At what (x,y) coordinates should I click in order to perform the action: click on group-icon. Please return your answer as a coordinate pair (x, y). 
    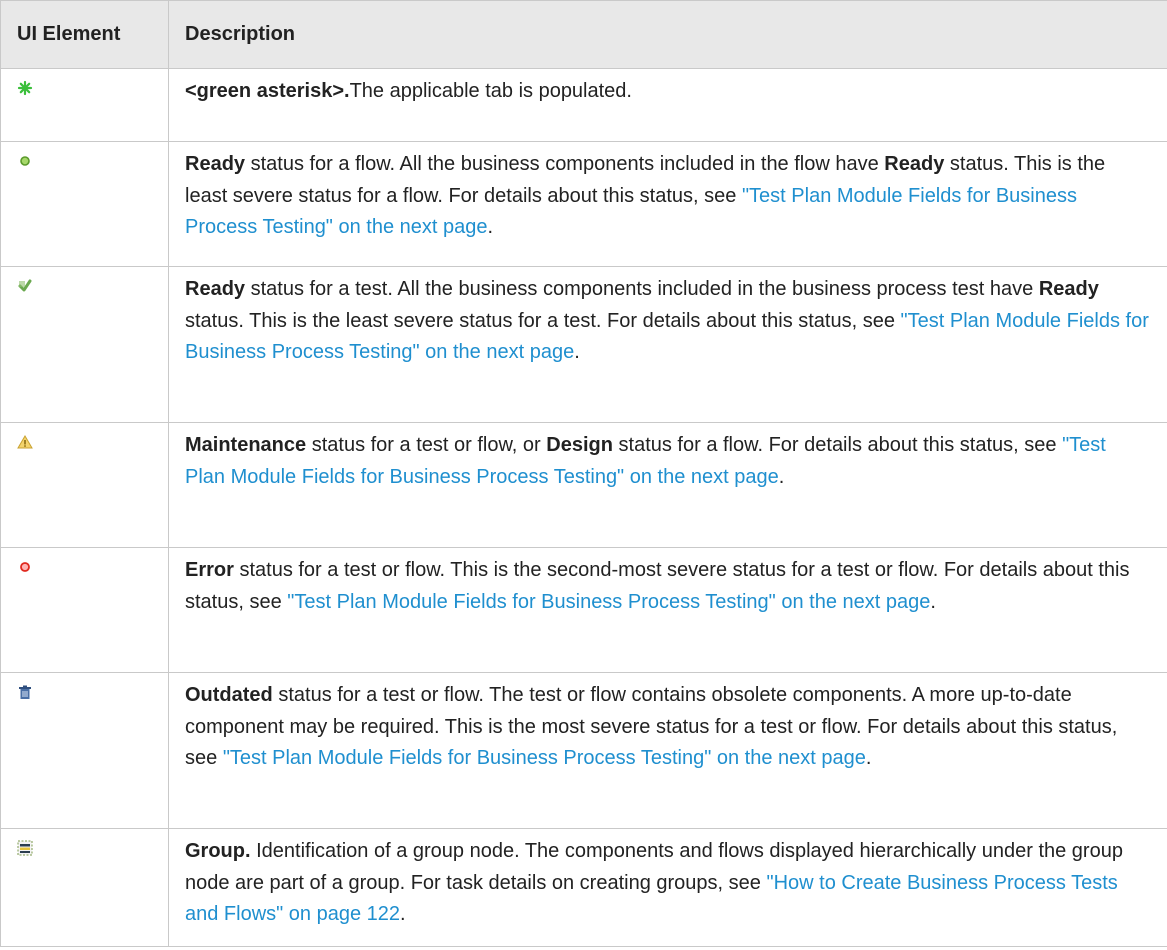
    Looking at the image, I should click on (25, 848).